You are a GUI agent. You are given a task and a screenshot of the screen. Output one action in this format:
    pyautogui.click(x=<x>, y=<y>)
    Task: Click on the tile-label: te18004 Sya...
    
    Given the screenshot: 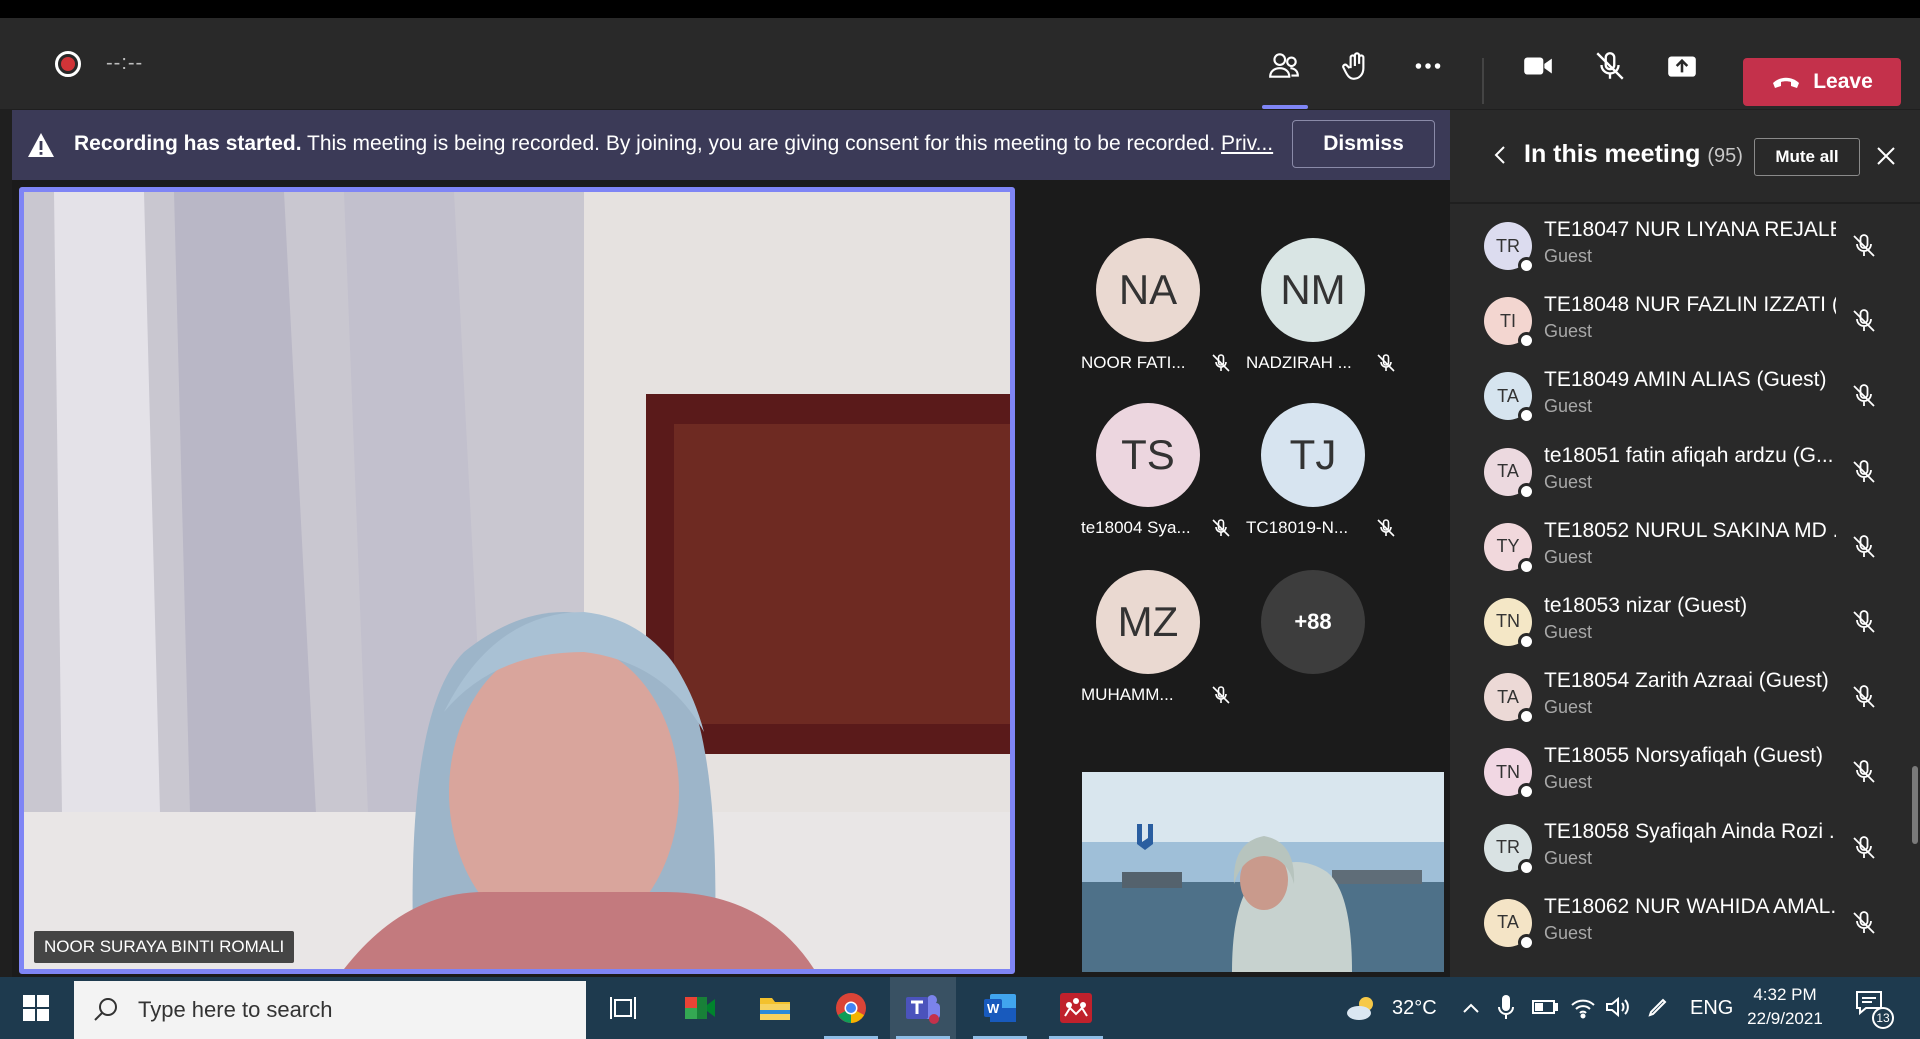 What is the action you would take?
    pyautogui.click(x=1156, y=528)
    